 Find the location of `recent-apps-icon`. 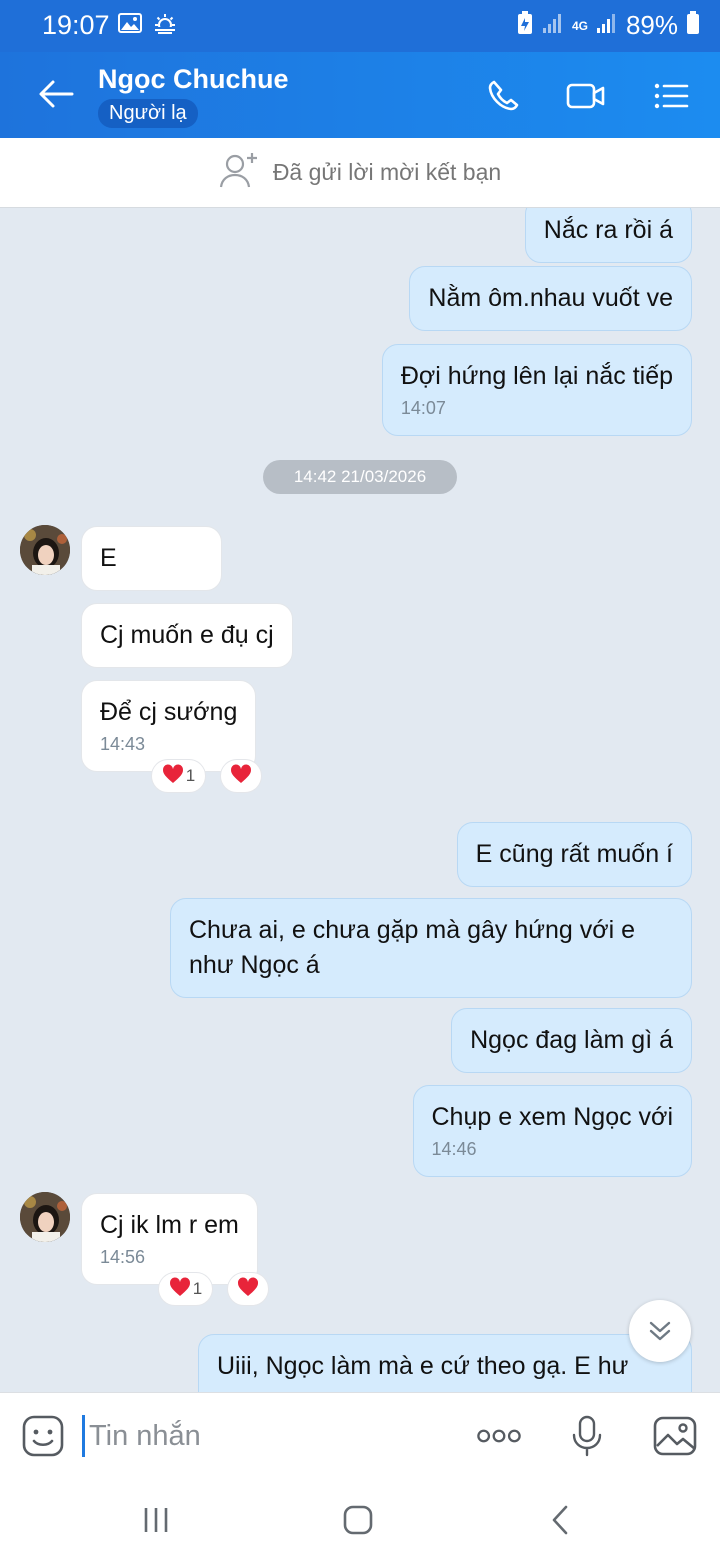

recent-apps-icon is located at coordinates (156, 1520).